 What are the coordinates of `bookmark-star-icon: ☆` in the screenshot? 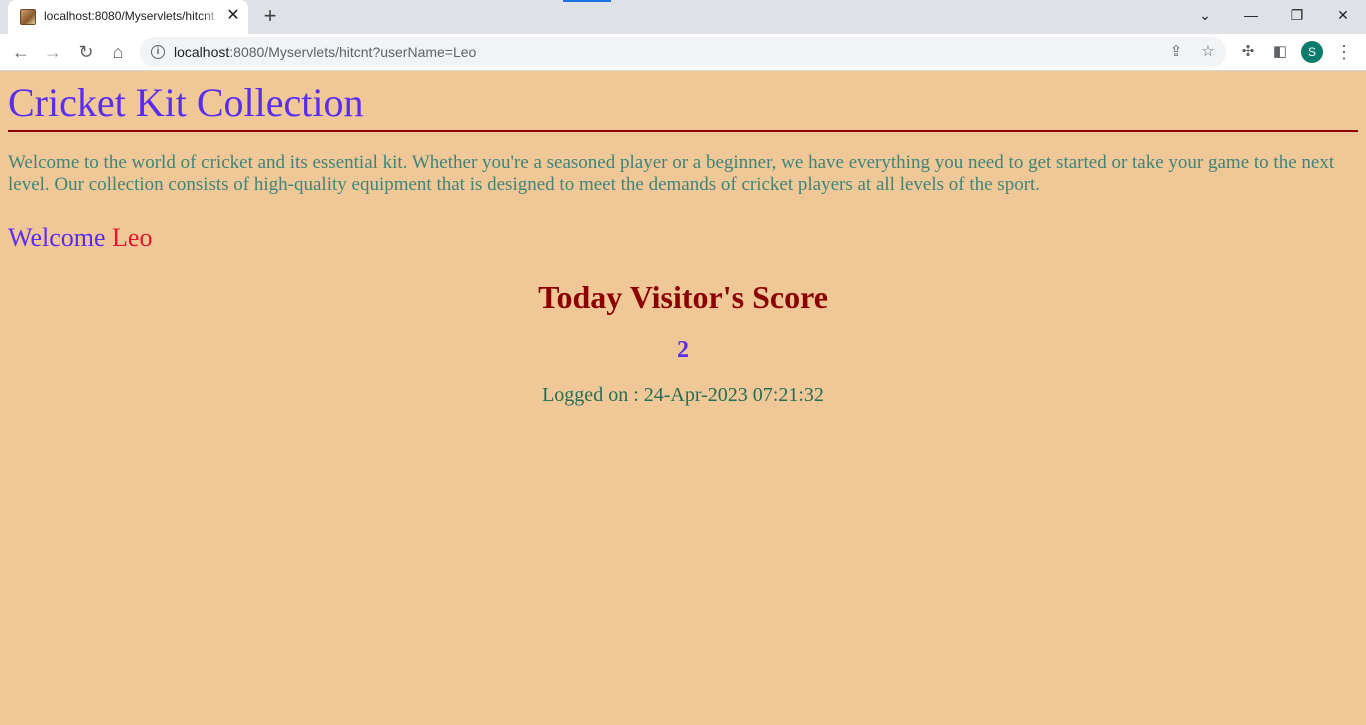 It's located at (1208, 52).